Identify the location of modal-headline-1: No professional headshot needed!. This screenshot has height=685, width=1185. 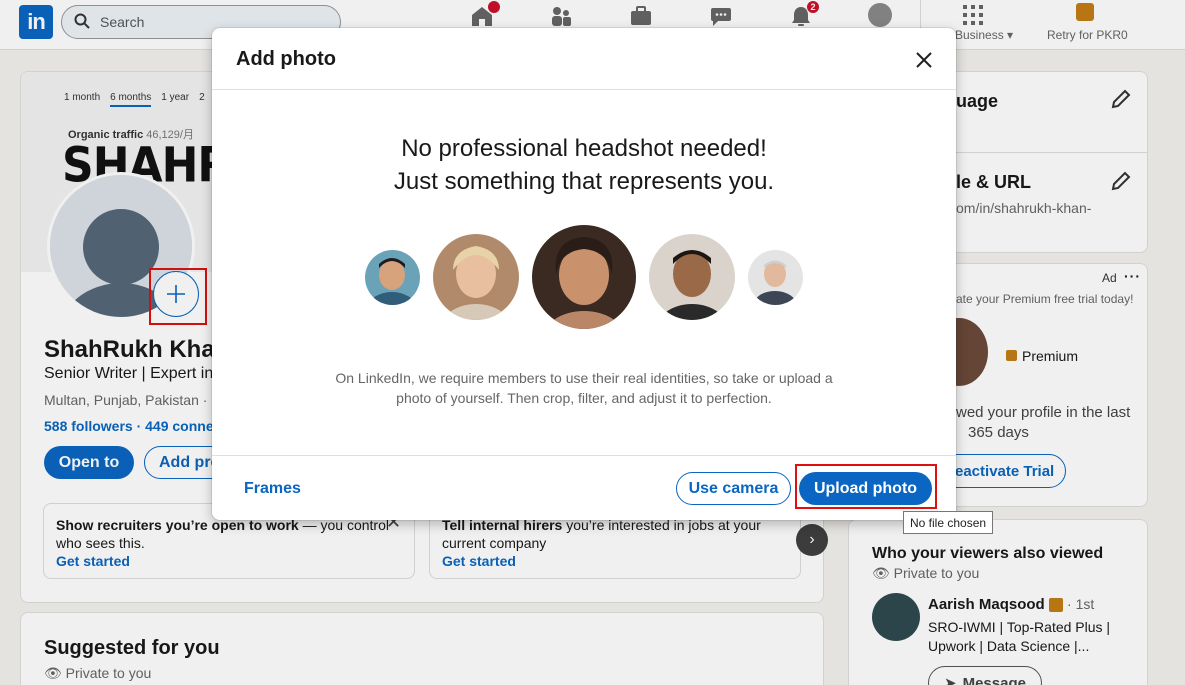
(584, 148).